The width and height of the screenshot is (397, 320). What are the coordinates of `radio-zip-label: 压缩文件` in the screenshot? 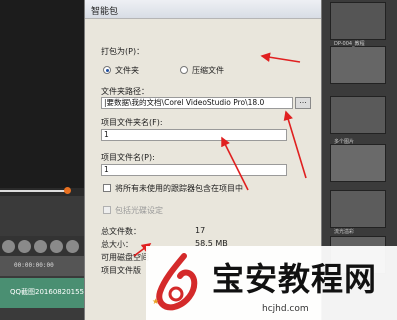 It's located at (208, 70).